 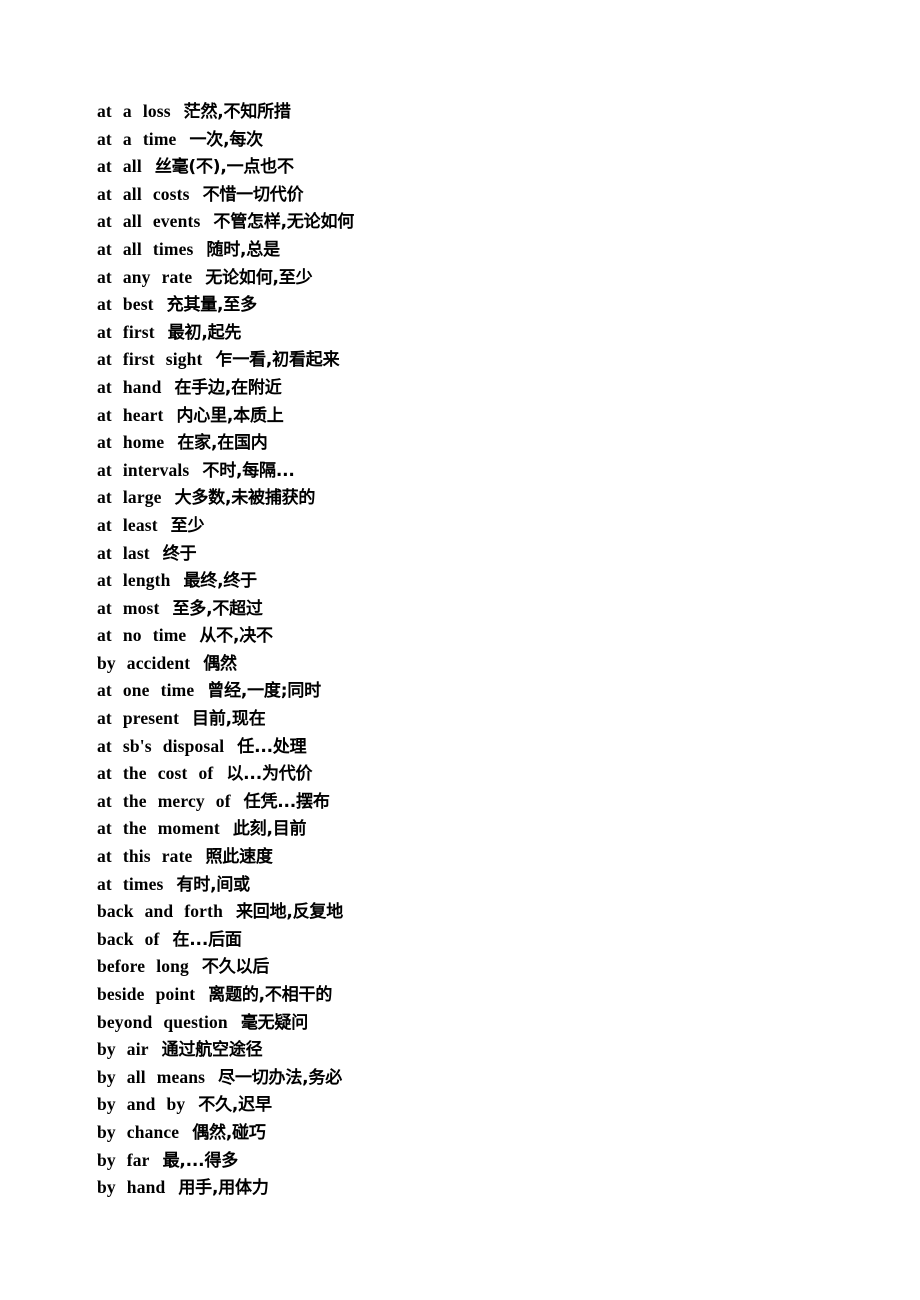 What do you see at coordinates (236, 636) in the screenshot?
I see `entry-gloss: 从不,决不` at bounding box center [236, 636].